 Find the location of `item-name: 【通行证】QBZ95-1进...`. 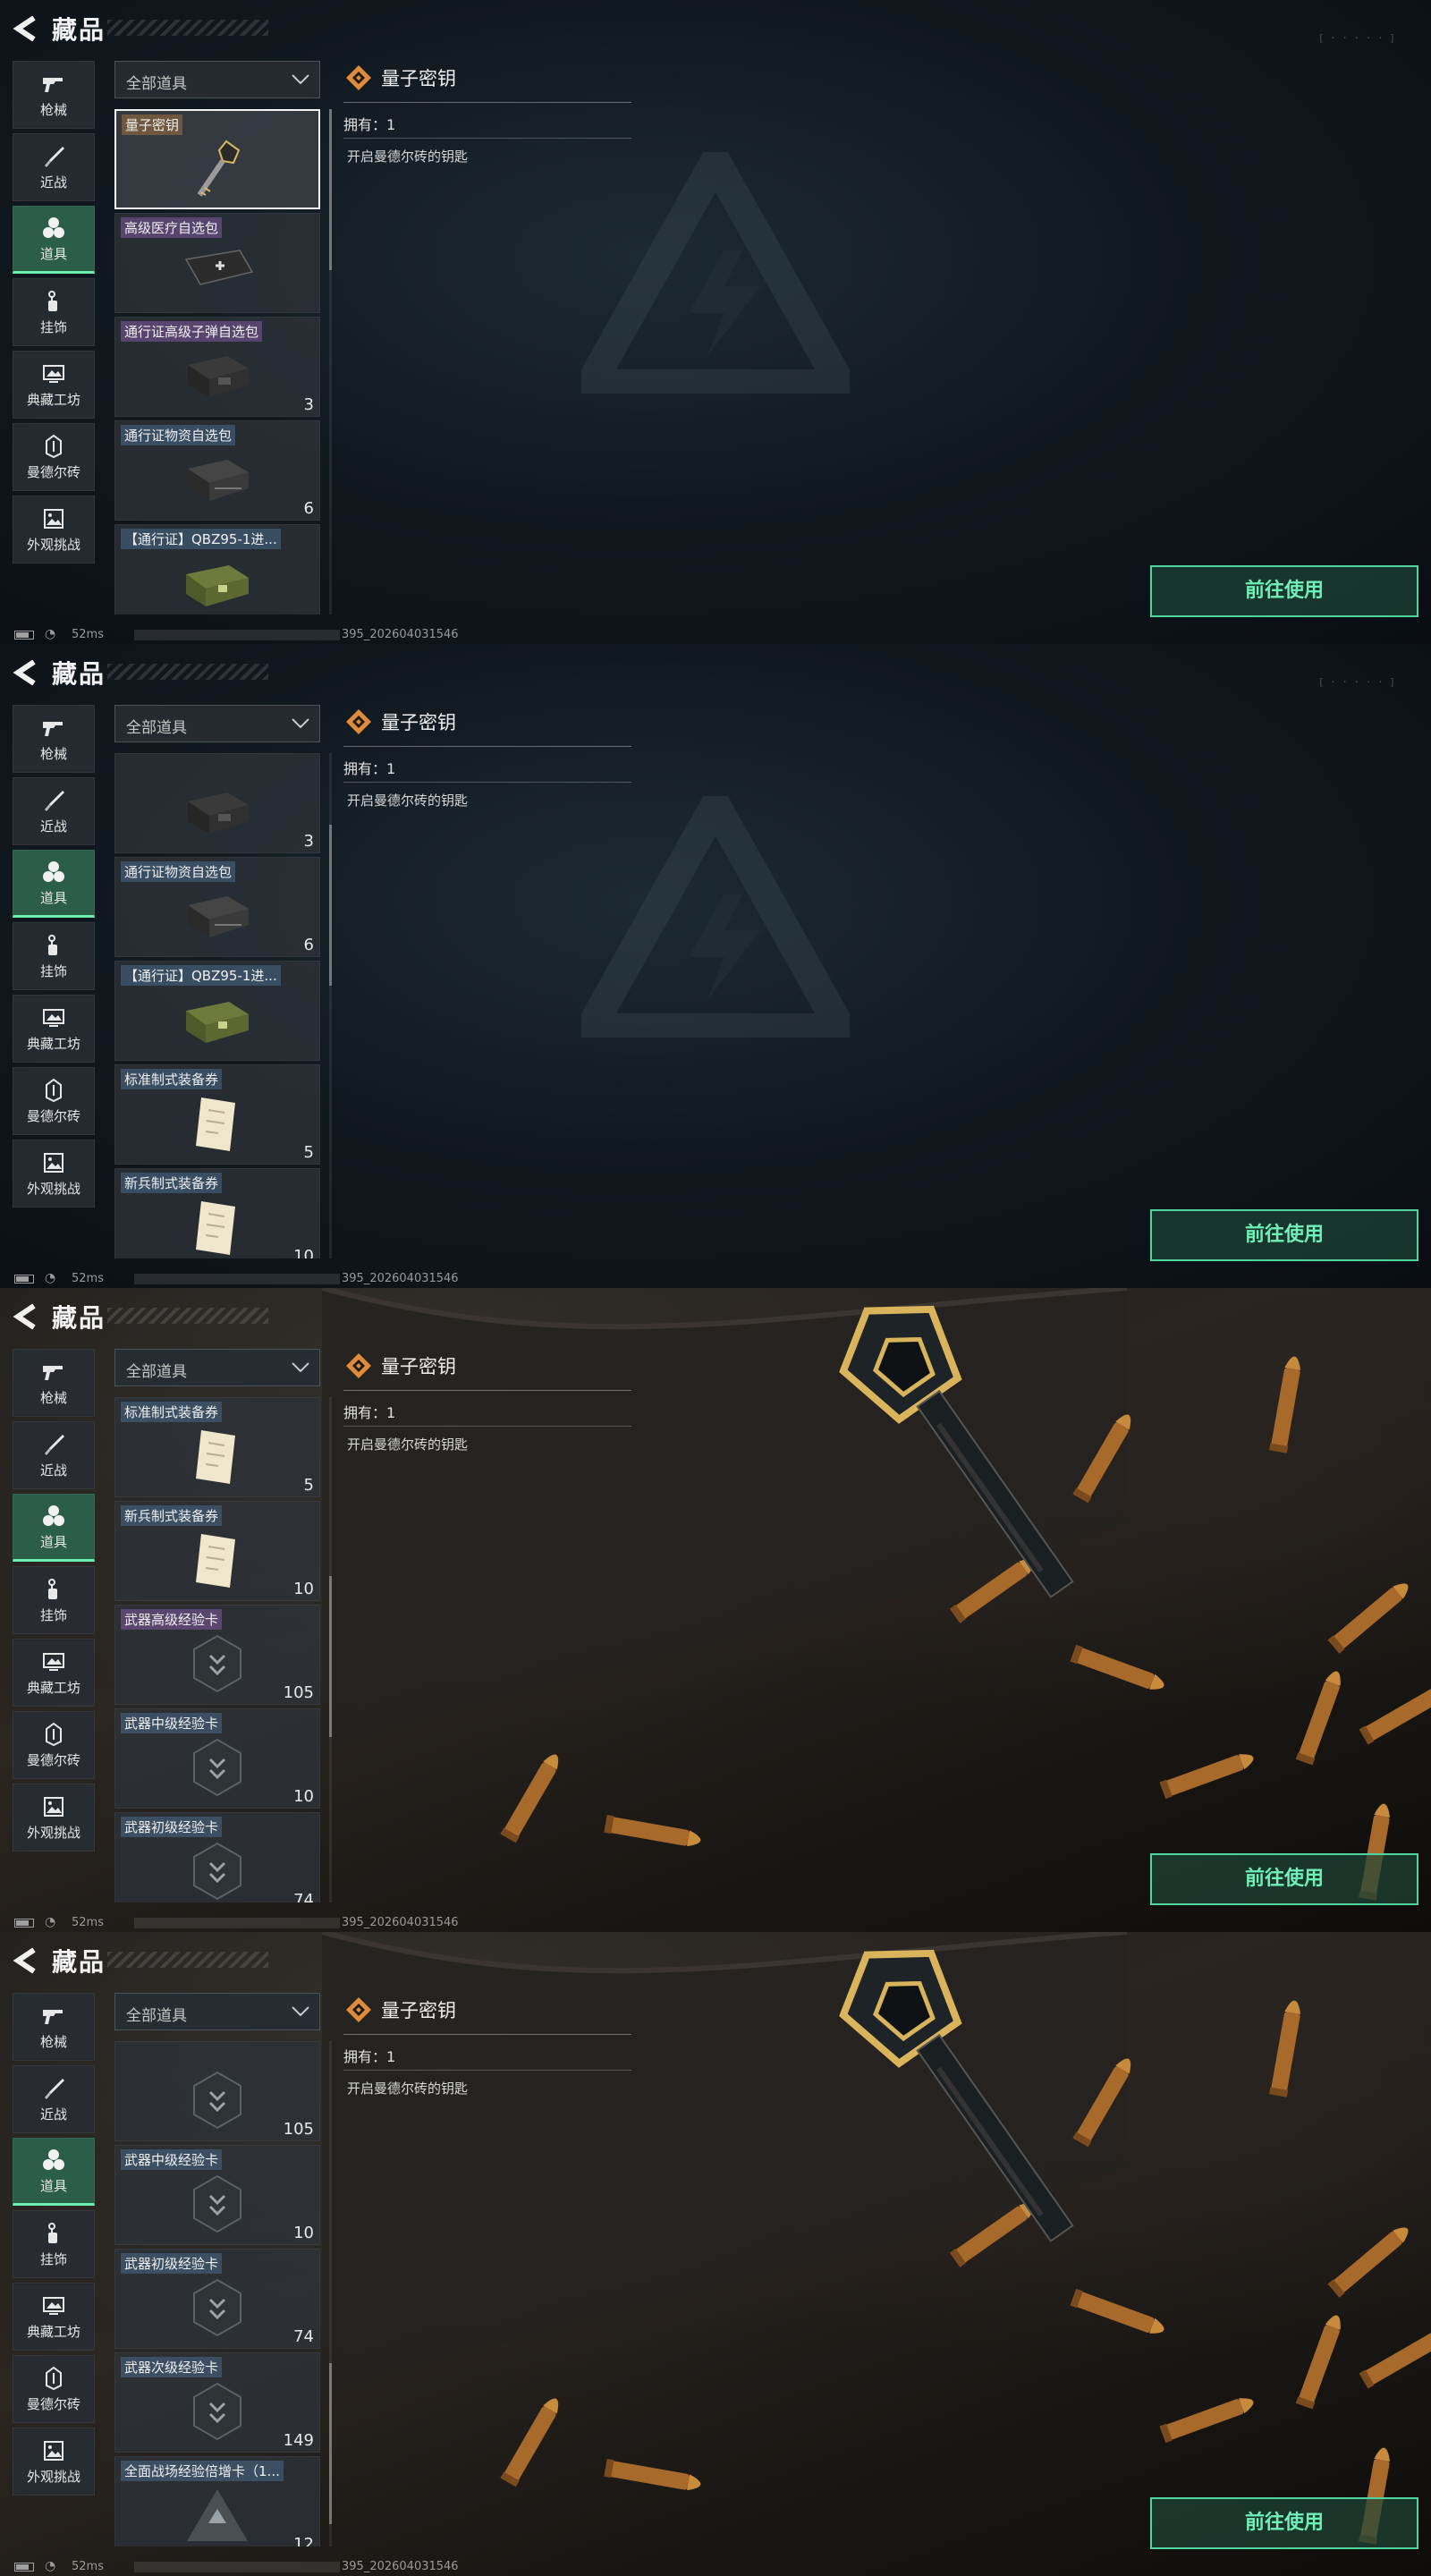

item-name: 【通行证】QBZ95-1进... is located at coordinates (201, 975).